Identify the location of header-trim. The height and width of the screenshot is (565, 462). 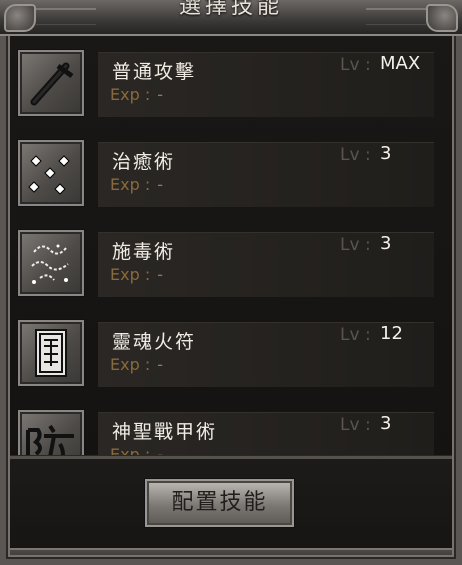
(396, 16).